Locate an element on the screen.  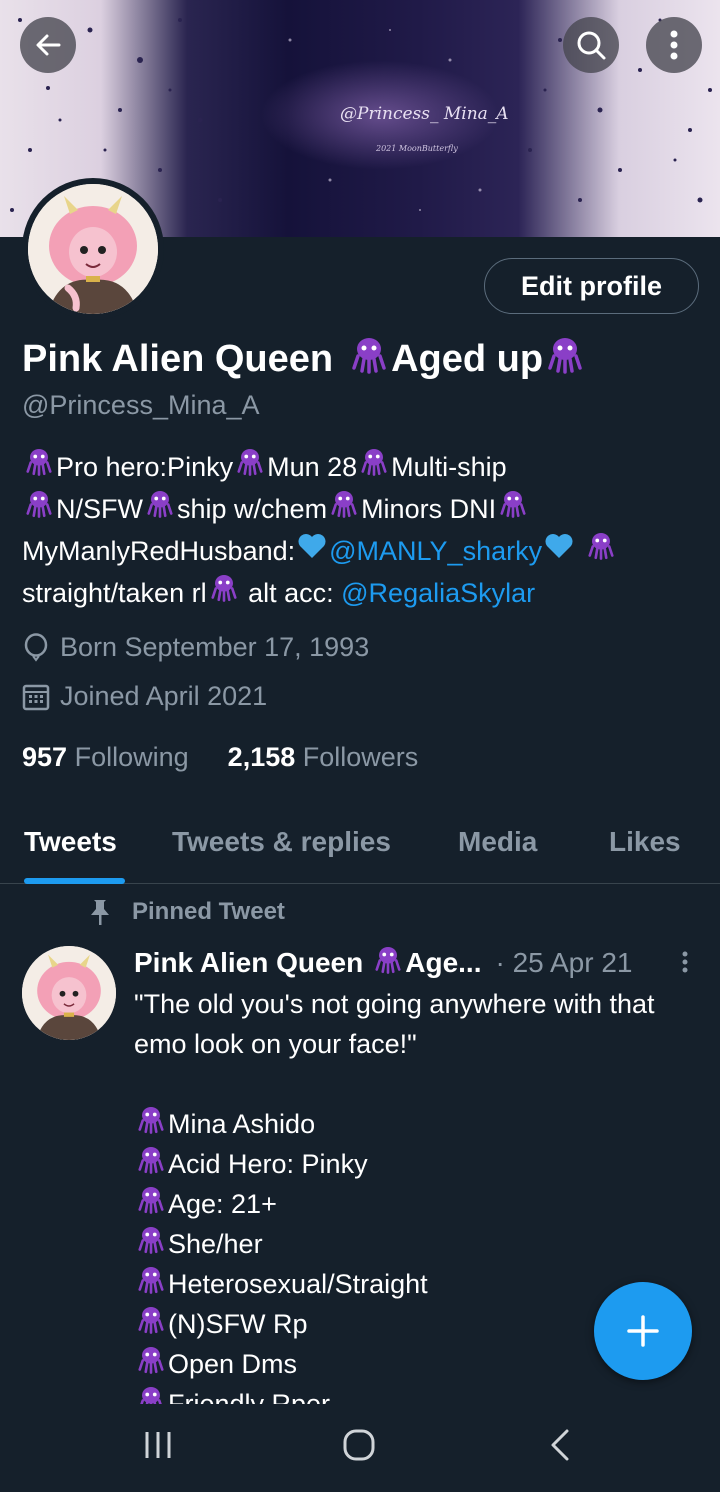
chevron-left-icon is located at coordinates (560, 1445).